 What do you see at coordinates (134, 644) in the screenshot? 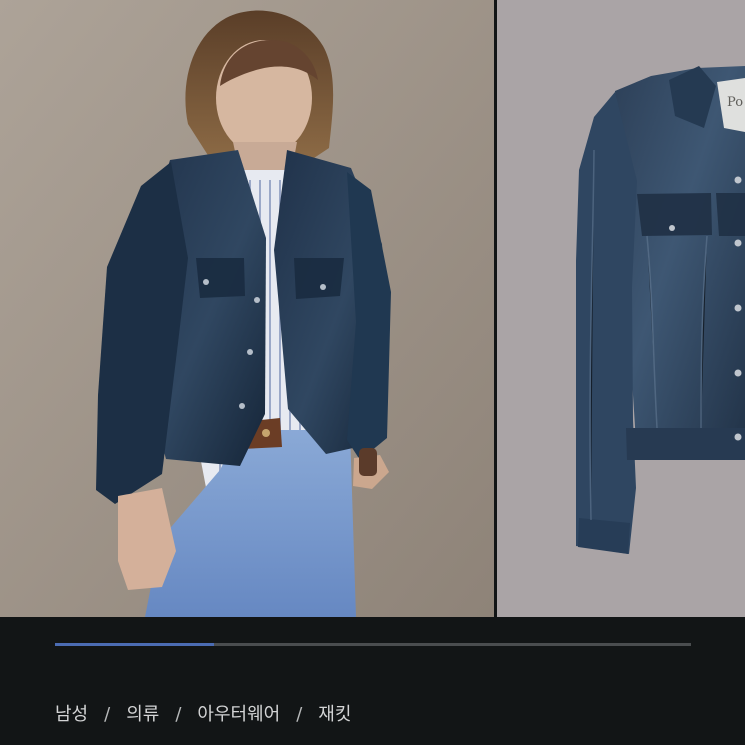
I see `gallery-progress-fill` at bounding box center [134, 644].